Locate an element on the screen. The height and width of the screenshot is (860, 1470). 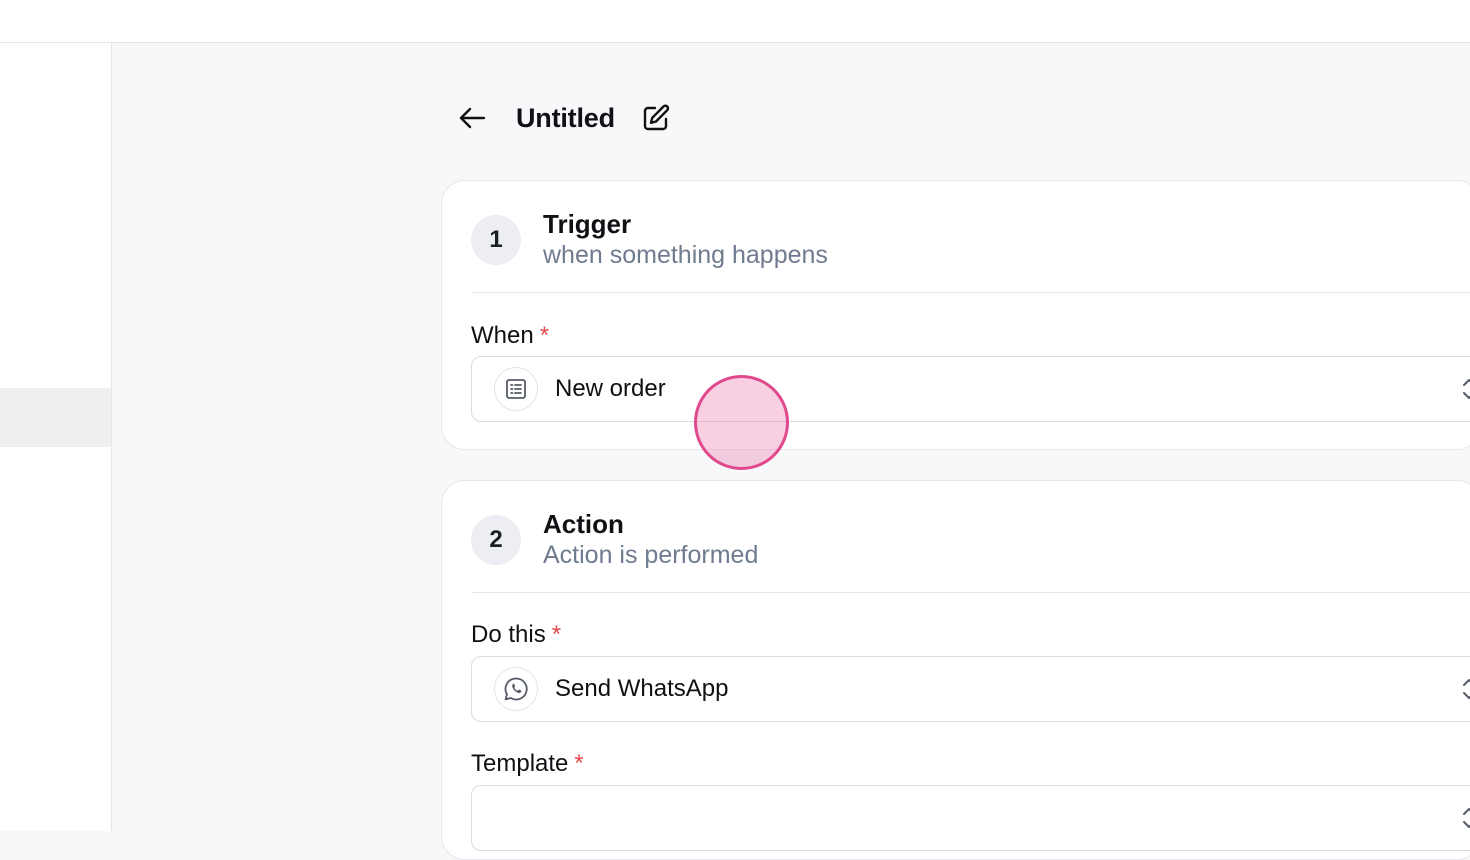
page-header: Untitled is located at coordinates (564, 118).